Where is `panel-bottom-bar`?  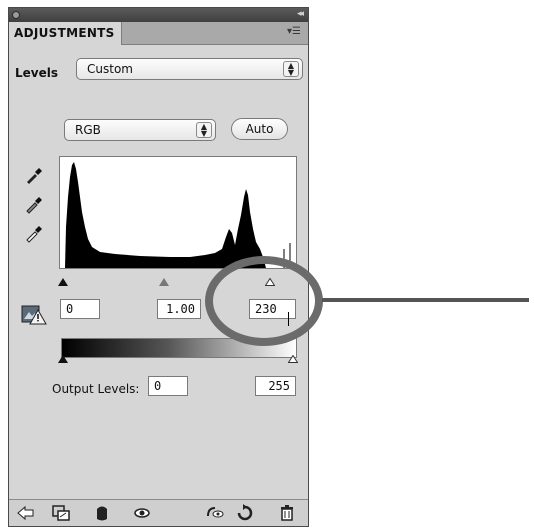 panel-bottom-bar is located at coordinates (158, 512).